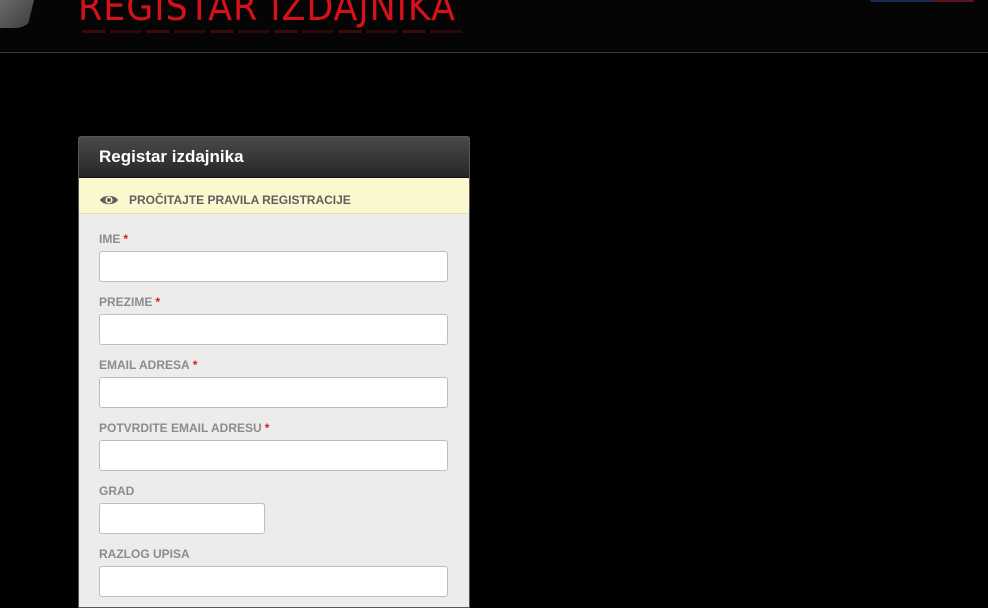 The width and height of the screenshot is (988, 608). Describe the element at coordinates (240, 199) in the screenshot. I see `registration-rules-text: PROČITAJTE PRAVILA REGISTRACIJE` at that location.